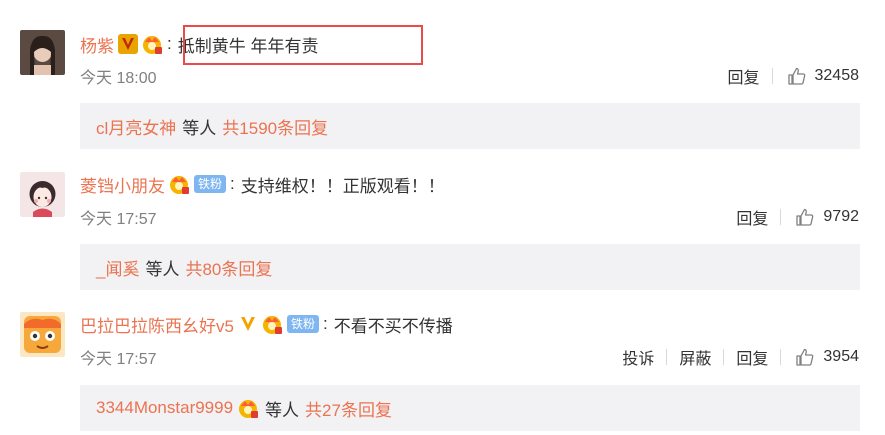 The height and width of the screenshot is (435, 885). Describe the element at coordinates (275, 126) in the screenshot. I see `reply-count-link: 共1590条回复` at that location.